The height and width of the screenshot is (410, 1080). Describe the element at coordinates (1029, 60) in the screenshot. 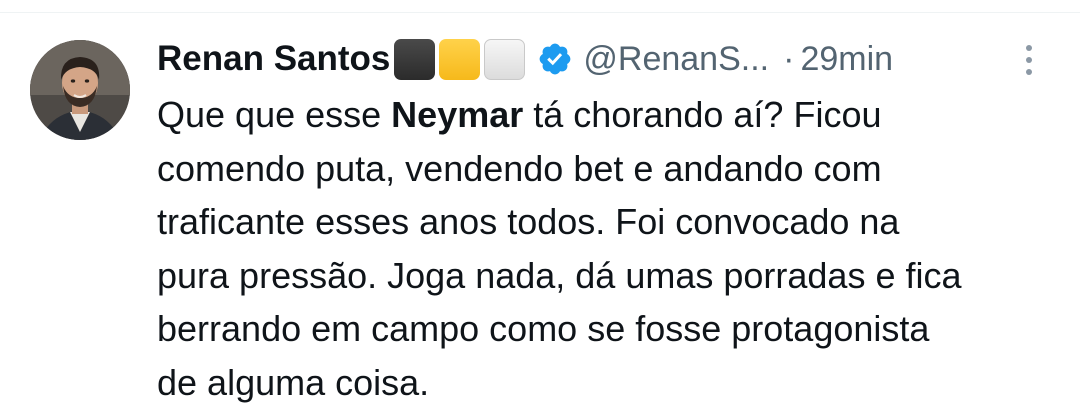

I see `more-vertical-icon` at that location.